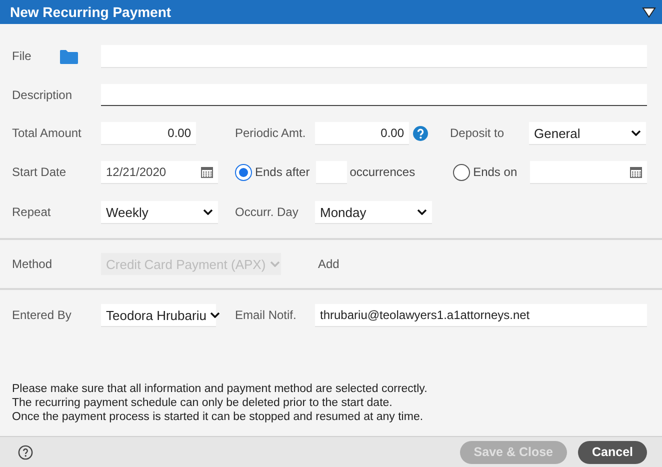 The width and height of the screenshot is (662, 467). I want to click on dialog-title: New Recurring Payment, so click(91, 12).